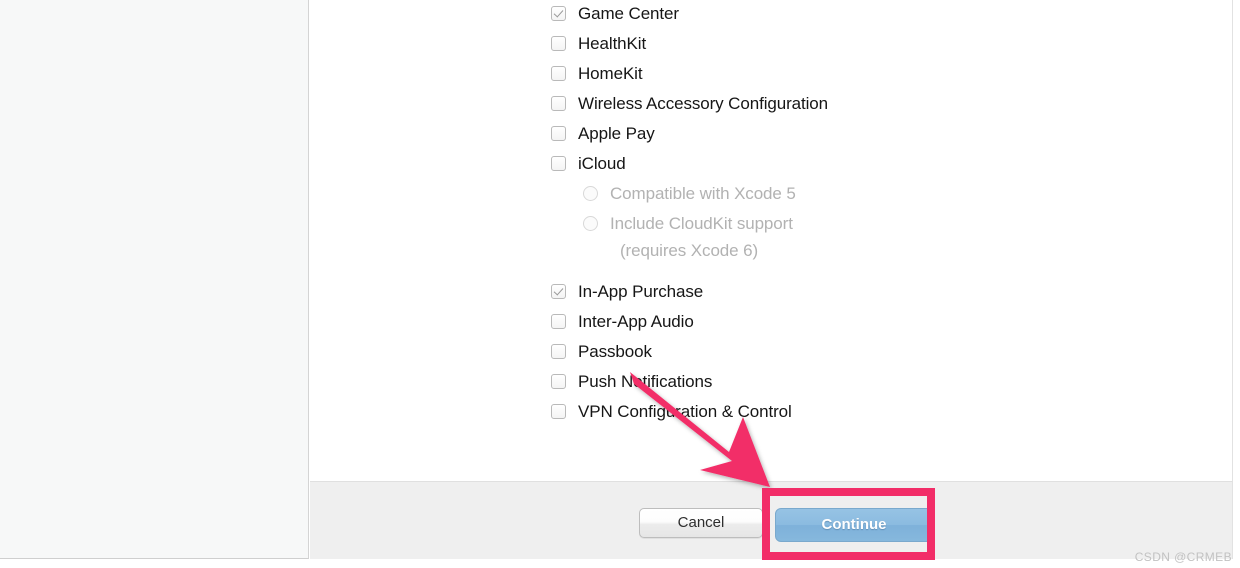 The height and width of the screenshot is (568, 1240). I want to click on capability-row-wireless-accessory-configuration: Wireless Accessory Configuration, so click(771, 105).